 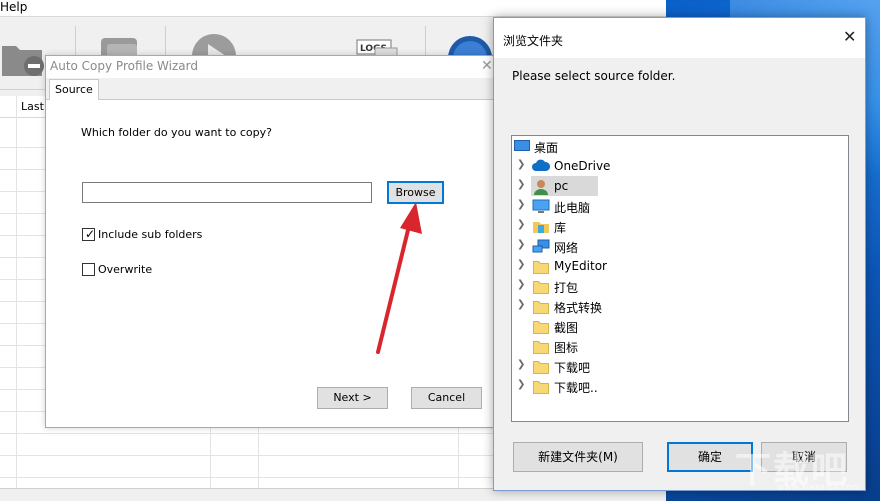 What do you see at coordinates (819, 488) in the screenshot?
I see `watermark-url: www.xiazaiba.com` at bounding box center [819, 488].